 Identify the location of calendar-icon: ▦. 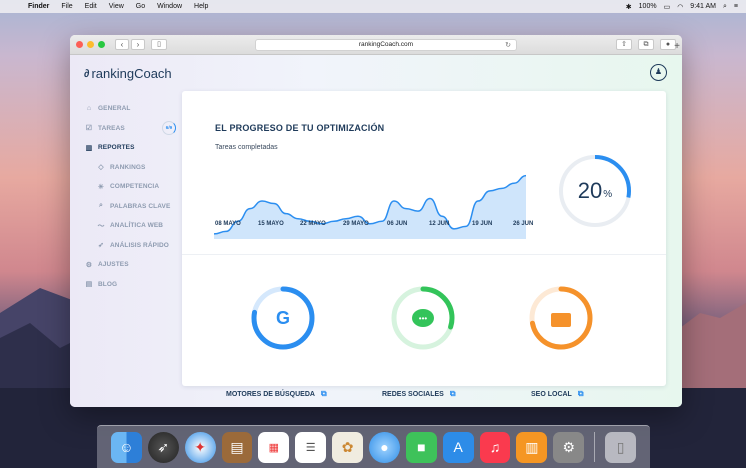
(274, 447).